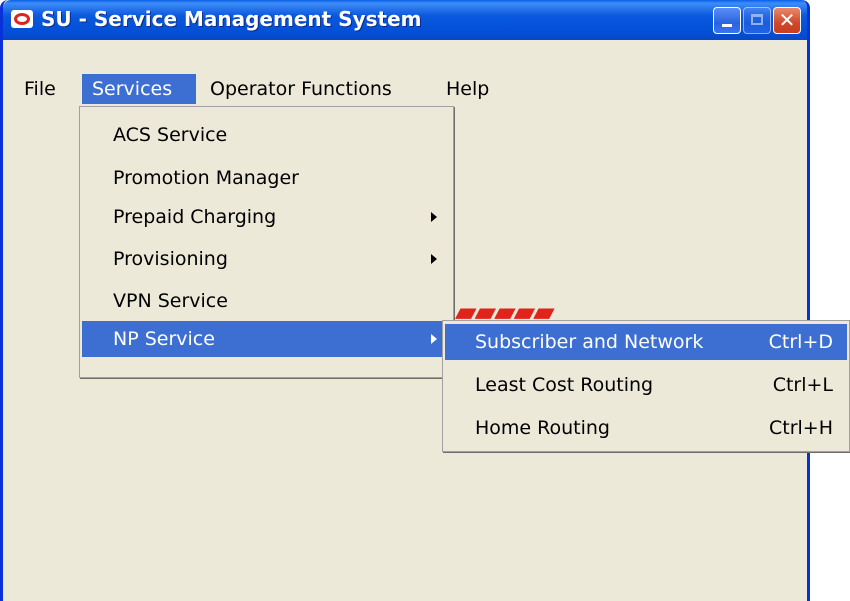  Describe the element at coordinates (564, 385) in the screenshot. I see `menu-item-label: Least Cost Routing` at that location.